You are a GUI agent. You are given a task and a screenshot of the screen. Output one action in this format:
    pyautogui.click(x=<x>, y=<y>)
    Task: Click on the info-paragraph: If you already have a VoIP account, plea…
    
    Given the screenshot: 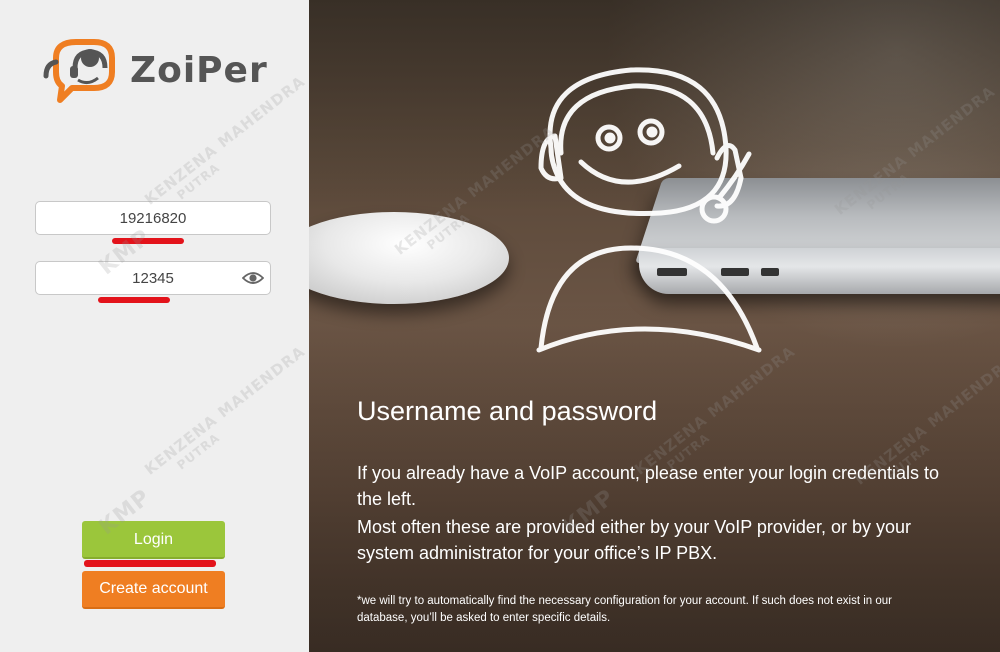 What is the action you would take?
    pyautogui.click(x=648, y=486)
    